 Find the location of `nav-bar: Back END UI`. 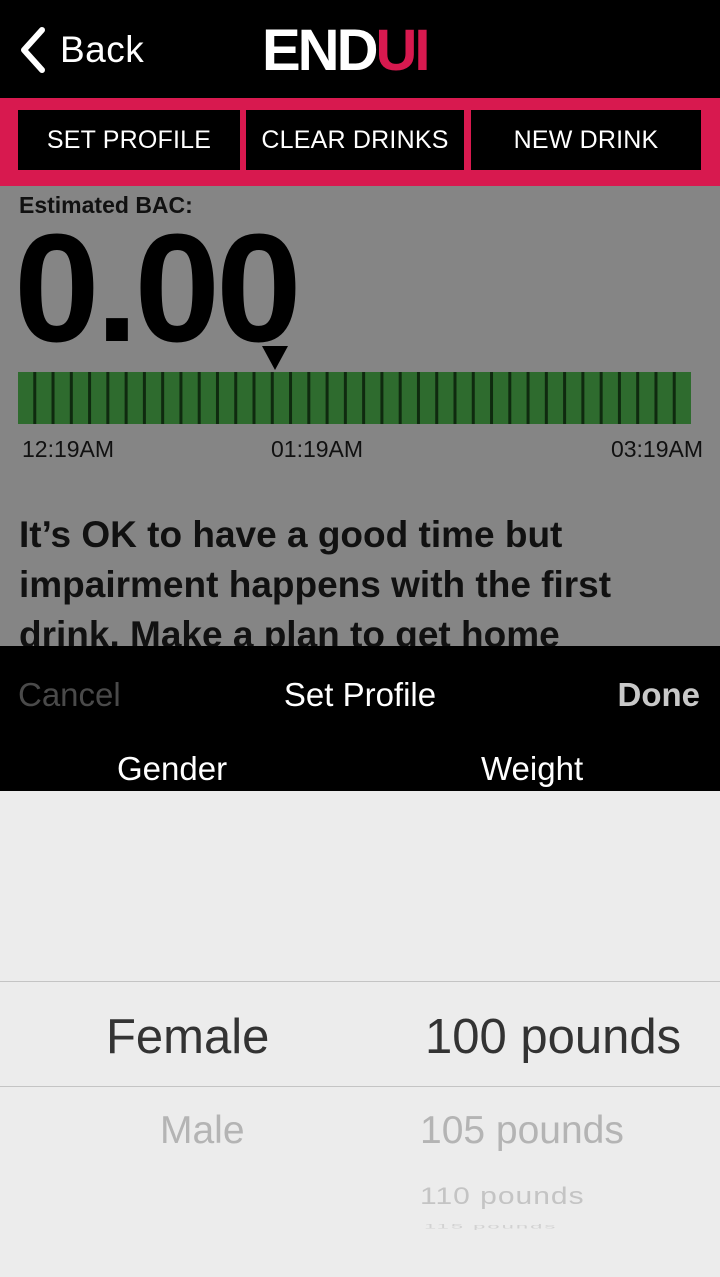

nav-bar: Back END UI is located at coordinates (360, 49).